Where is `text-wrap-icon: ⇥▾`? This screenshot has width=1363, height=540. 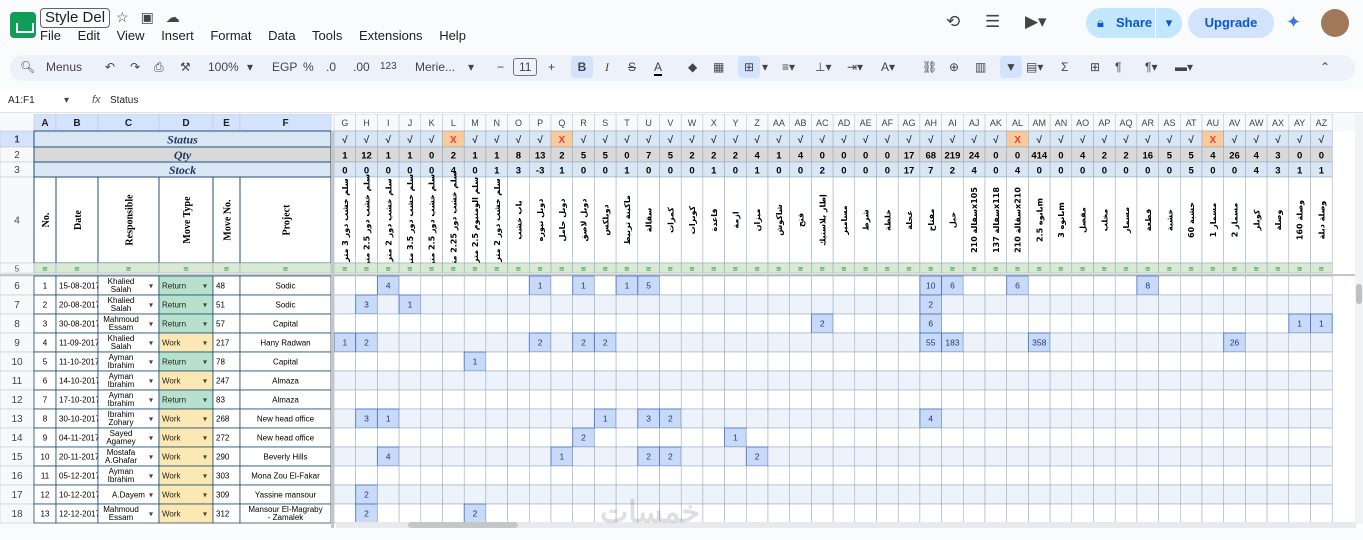 text-wrap-icon: ⇥▾ is located at coordinates (855, 67).